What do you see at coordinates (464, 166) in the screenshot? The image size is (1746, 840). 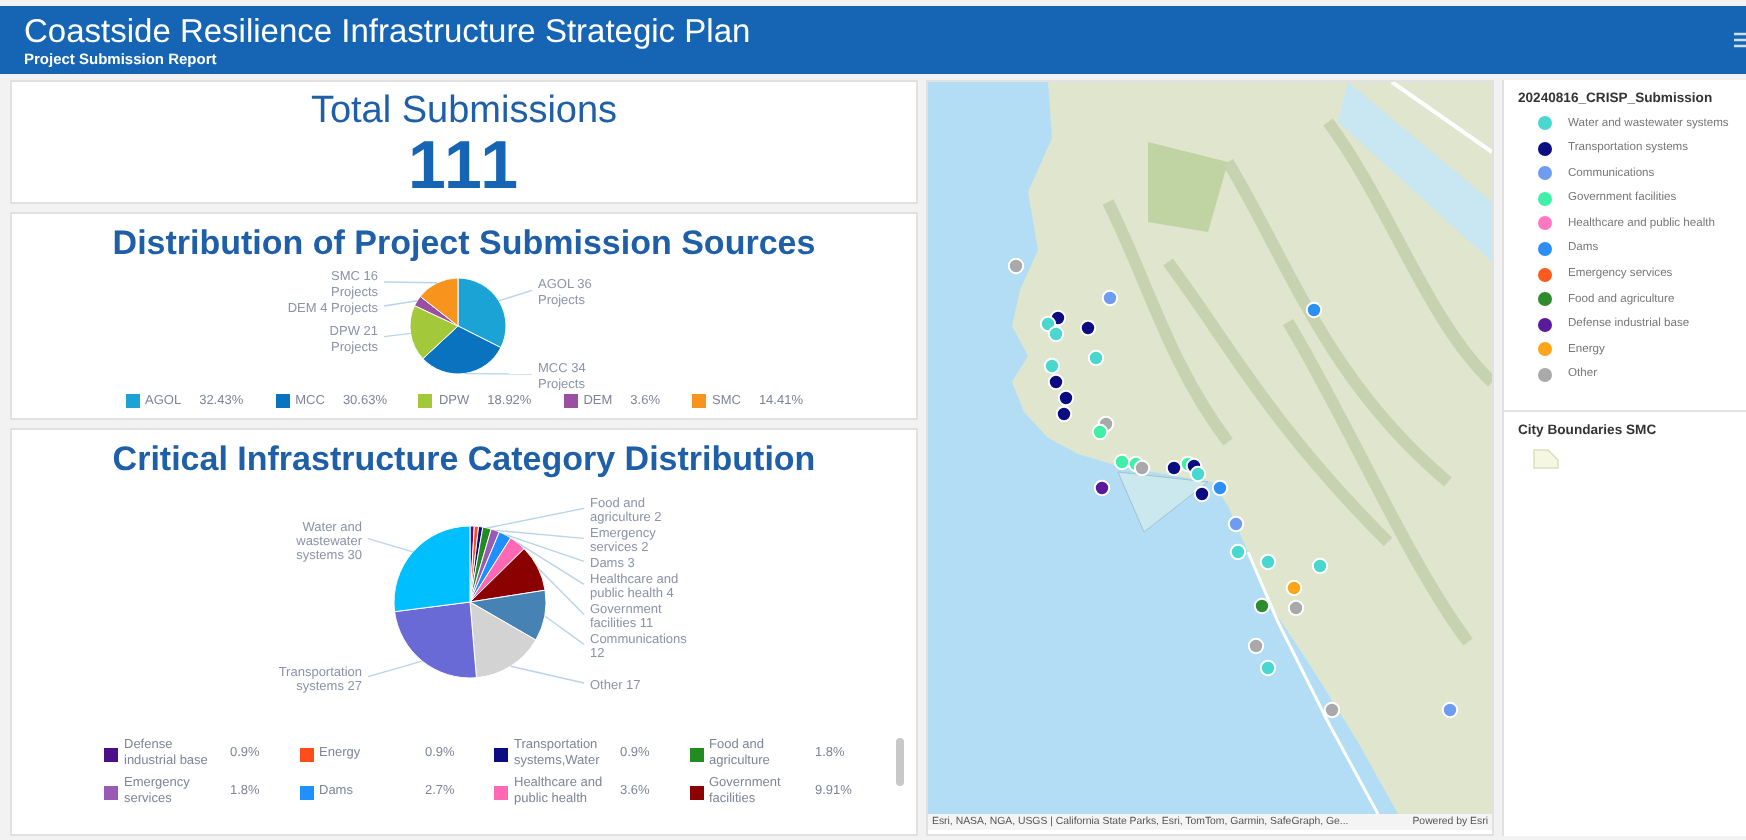 I see `total-count: 111` at bounding box center [464, 166].